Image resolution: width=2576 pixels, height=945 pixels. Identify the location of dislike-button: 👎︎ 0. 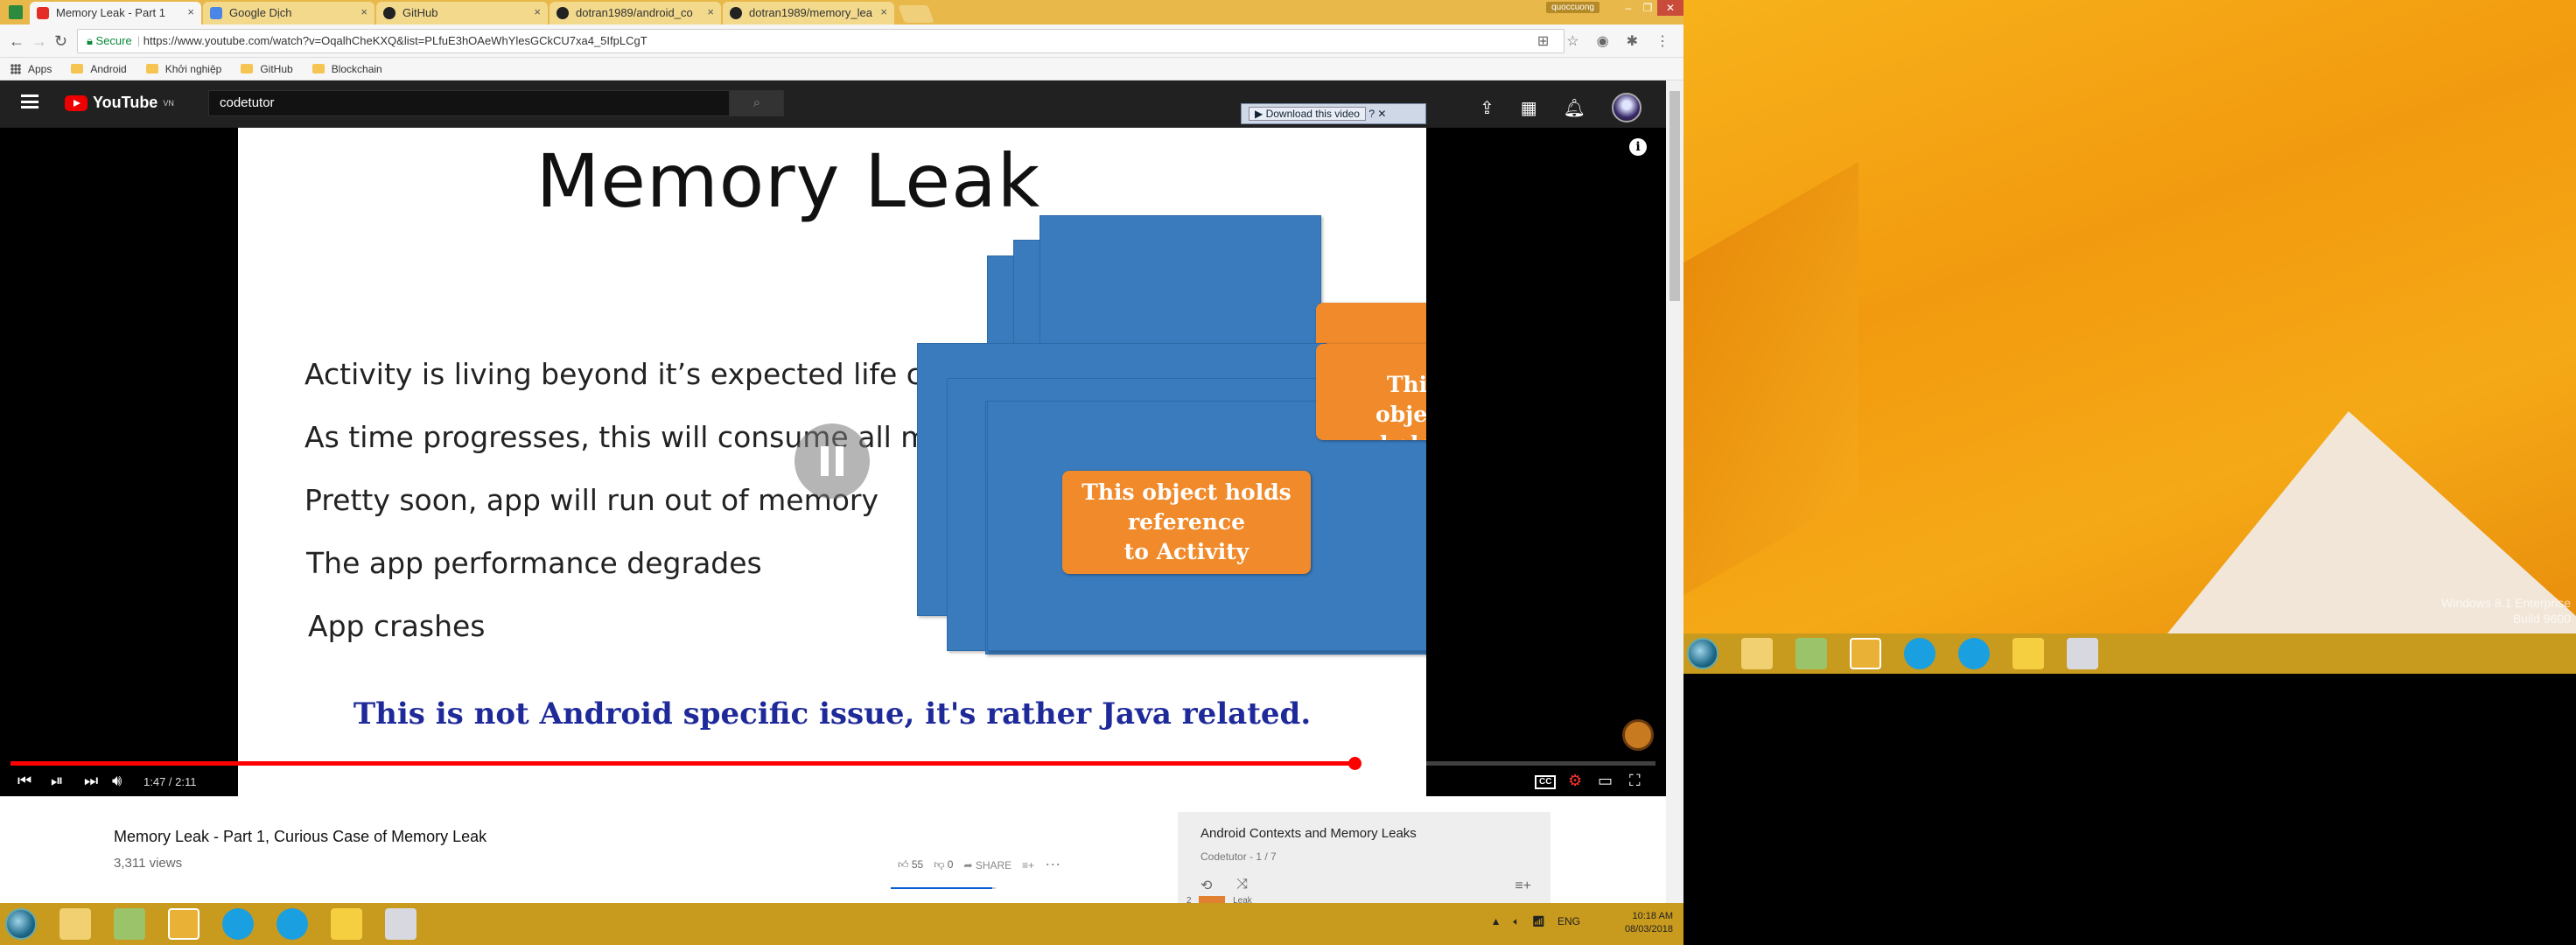
(943, 865).